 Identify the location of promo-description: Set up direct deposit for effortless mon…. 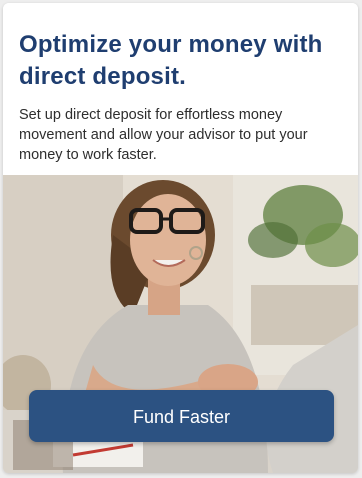
(163, 135).